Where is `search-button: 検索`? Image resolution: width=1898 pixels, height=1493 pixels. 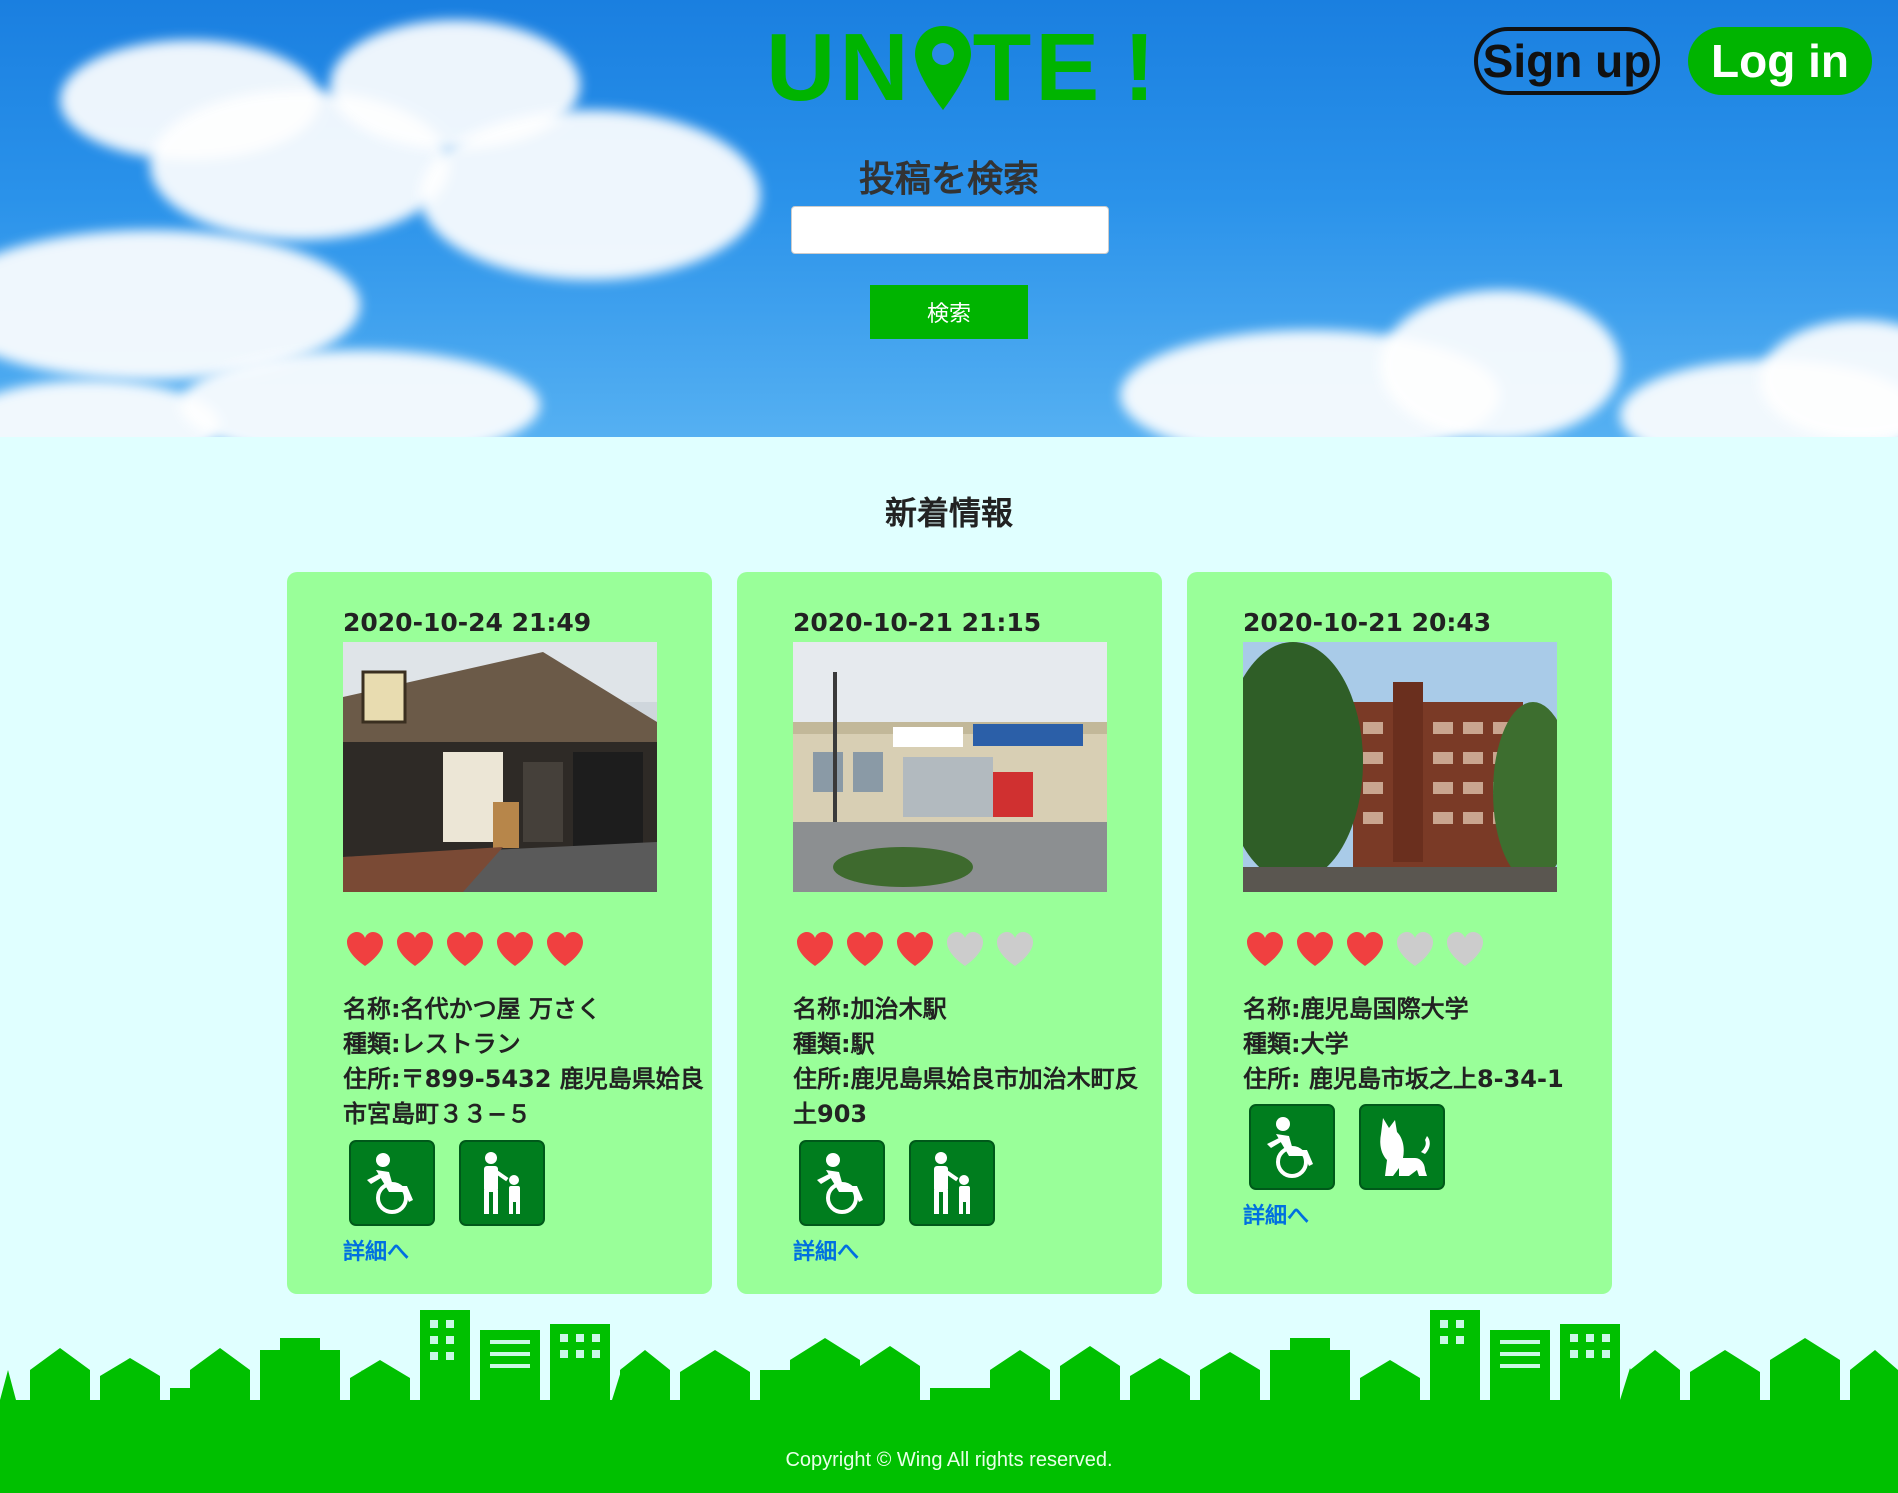 search-button: 検索 is located at coordinates (949, 312).